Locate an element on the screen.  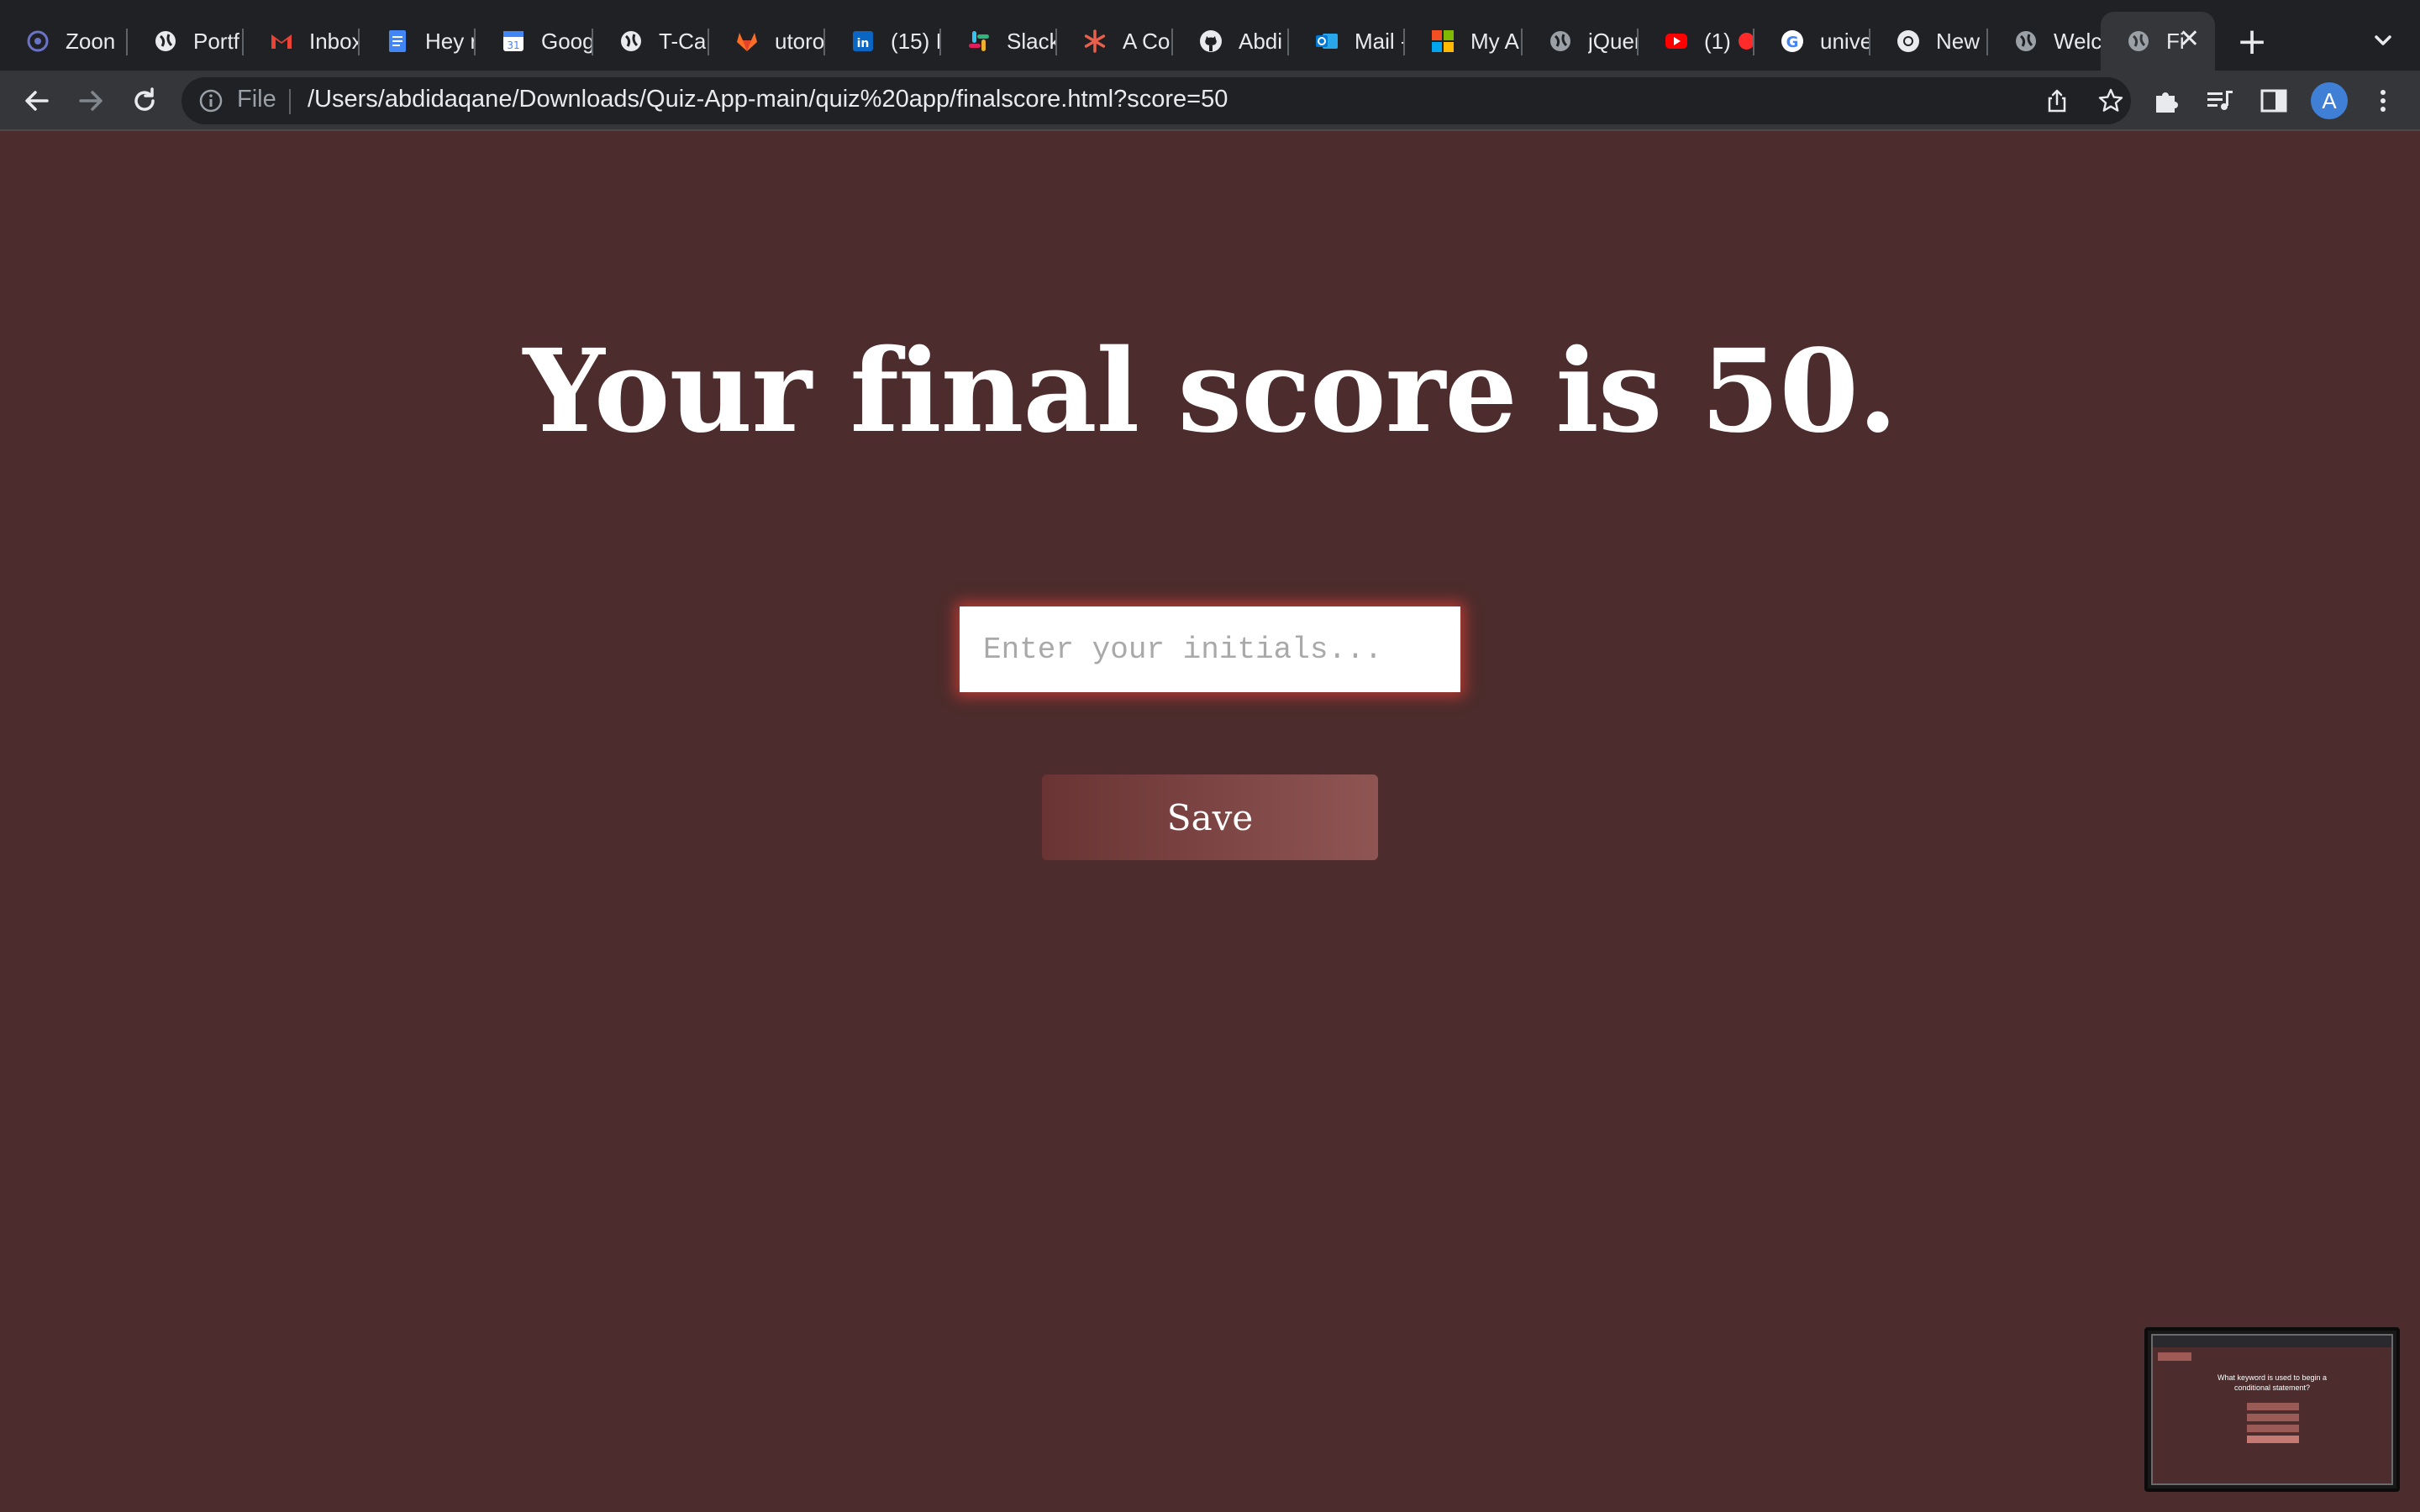
tab-linkedin: in (15) I is located at coordinates (883, 41).